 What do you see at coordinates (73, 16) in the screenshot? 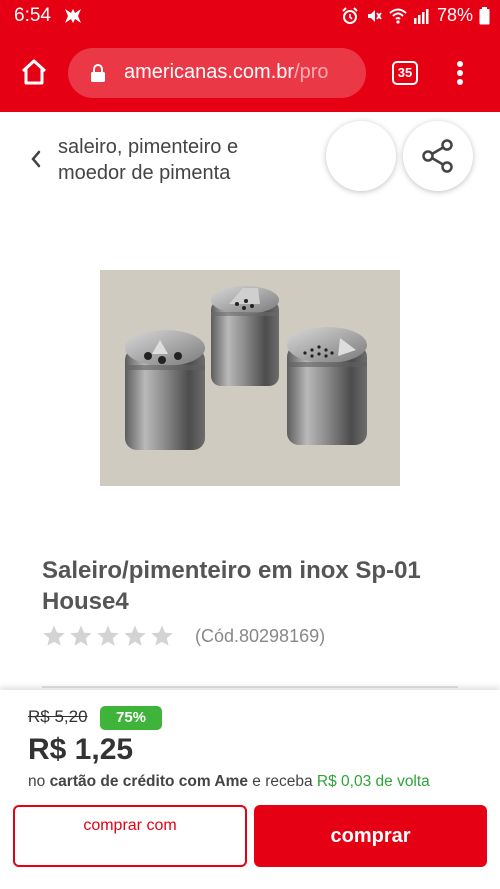
I see `app-notification-icon` at bounding box center [73, 16].